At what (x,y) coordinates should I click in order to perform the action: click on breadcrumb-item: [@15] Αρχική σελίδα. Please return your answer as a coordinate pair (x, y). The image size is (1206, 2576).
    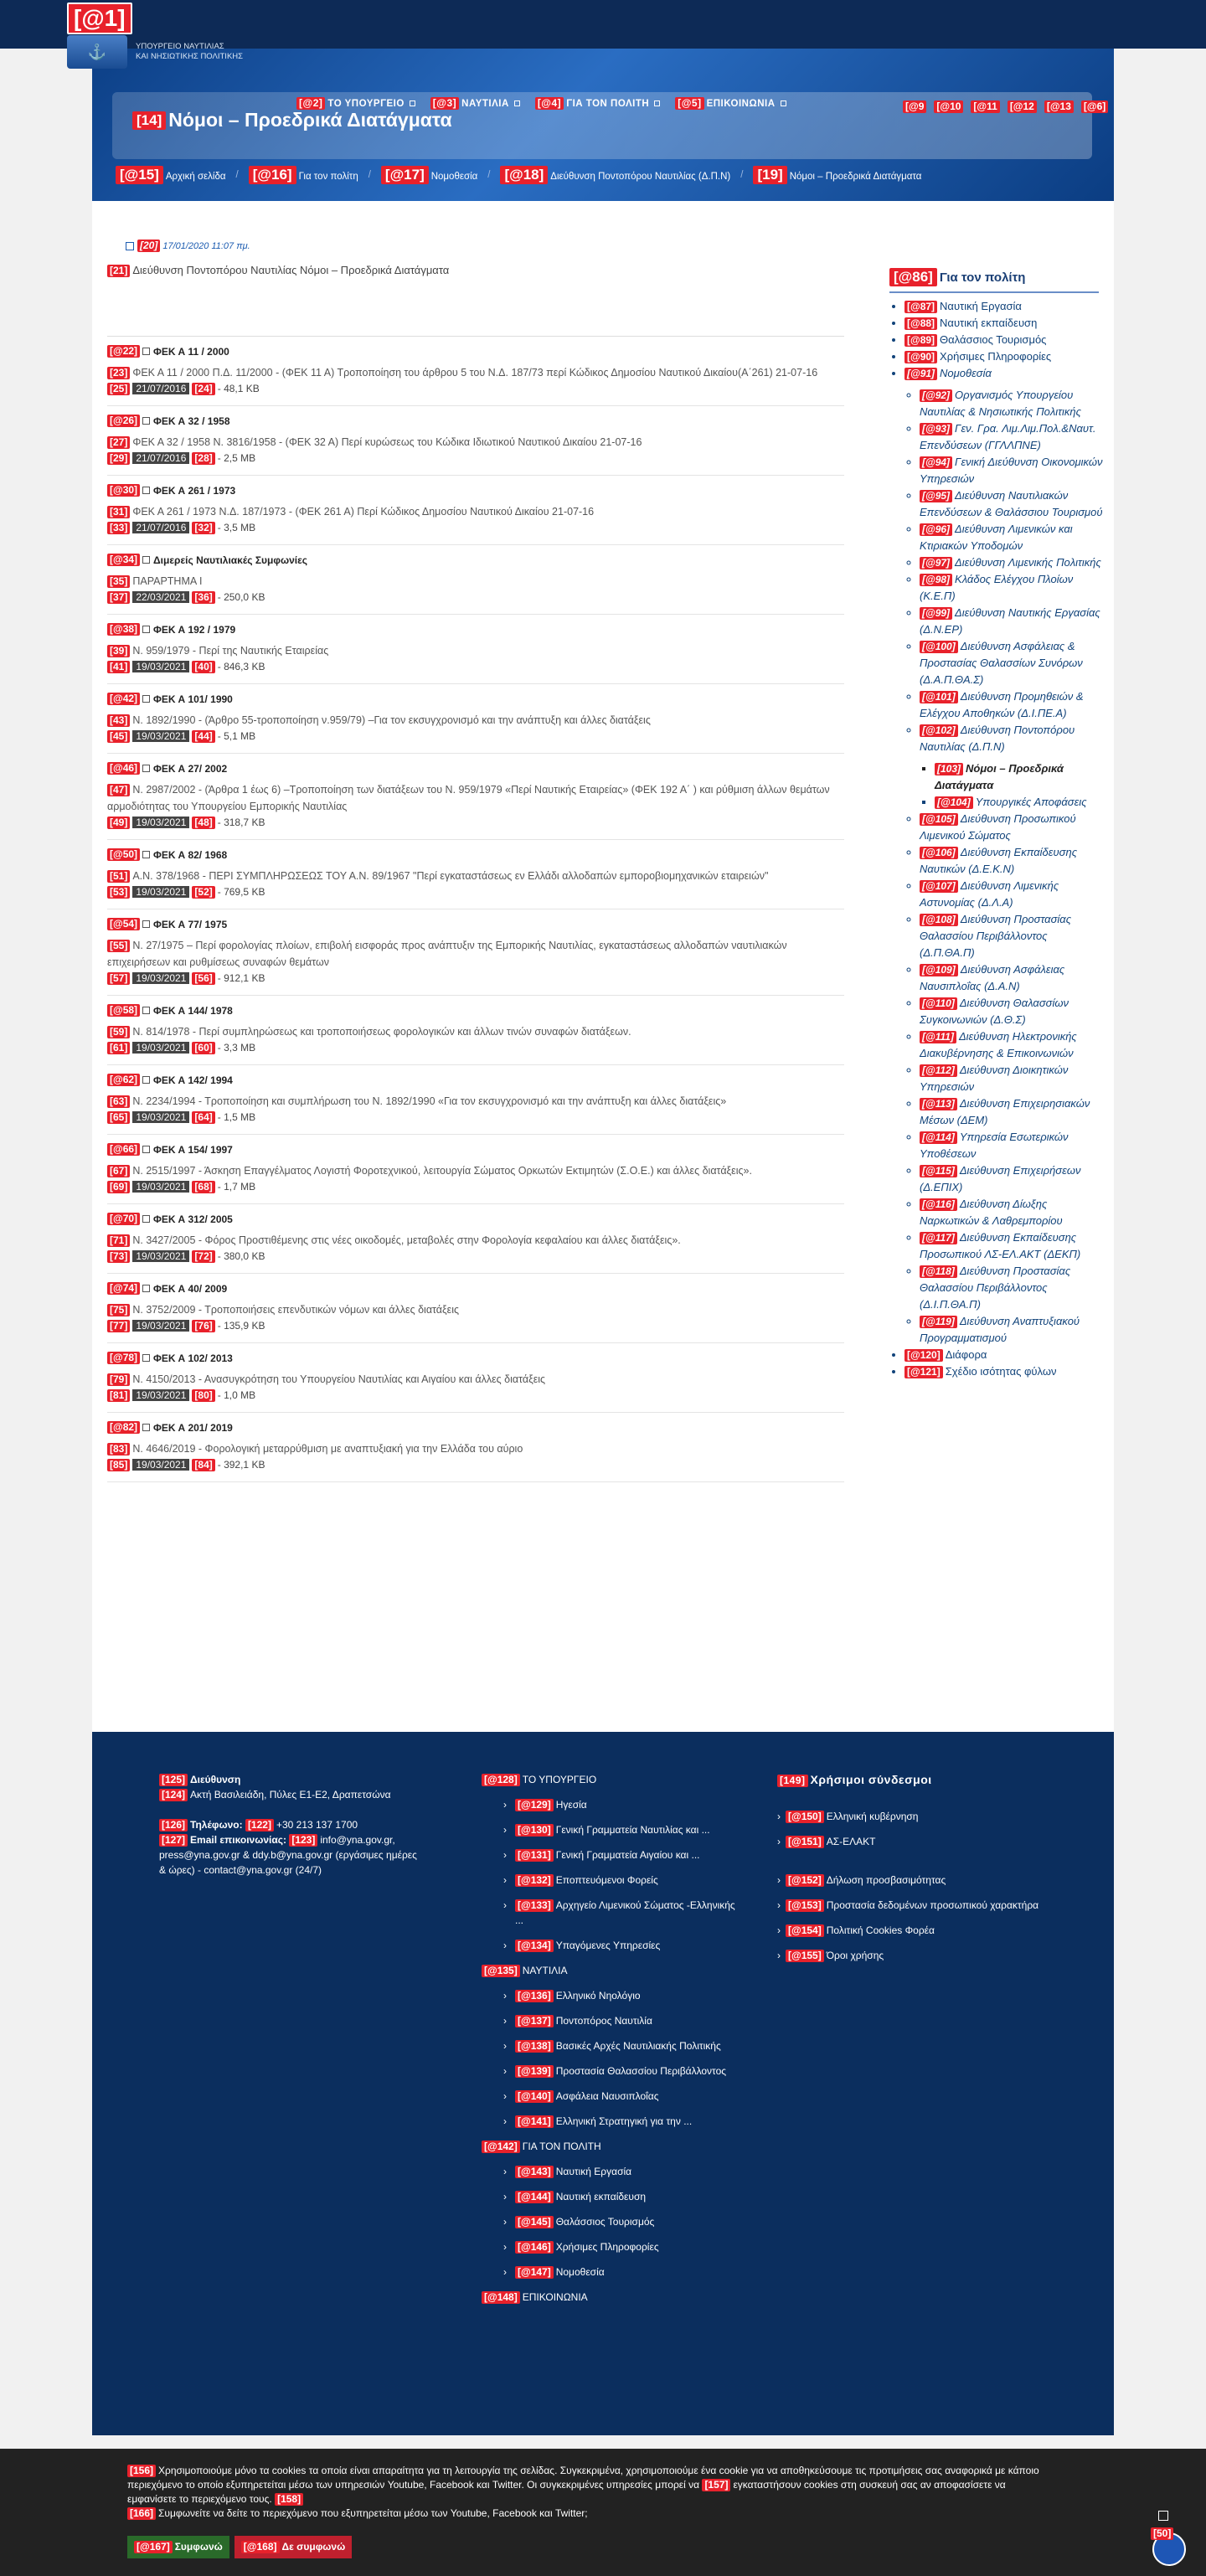
    Looking at the image, I should click on (171, 175).